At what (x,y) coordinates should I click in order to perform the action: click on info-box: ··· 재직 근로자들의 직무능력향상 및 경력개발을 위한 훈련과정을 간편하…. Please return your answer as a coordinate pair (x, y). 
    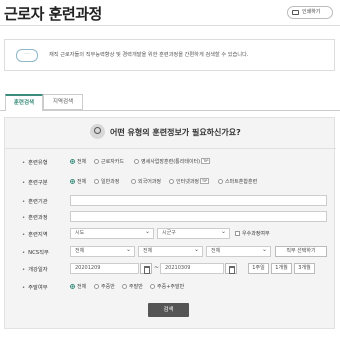
    Looking at the image, I should click on (169, 55).